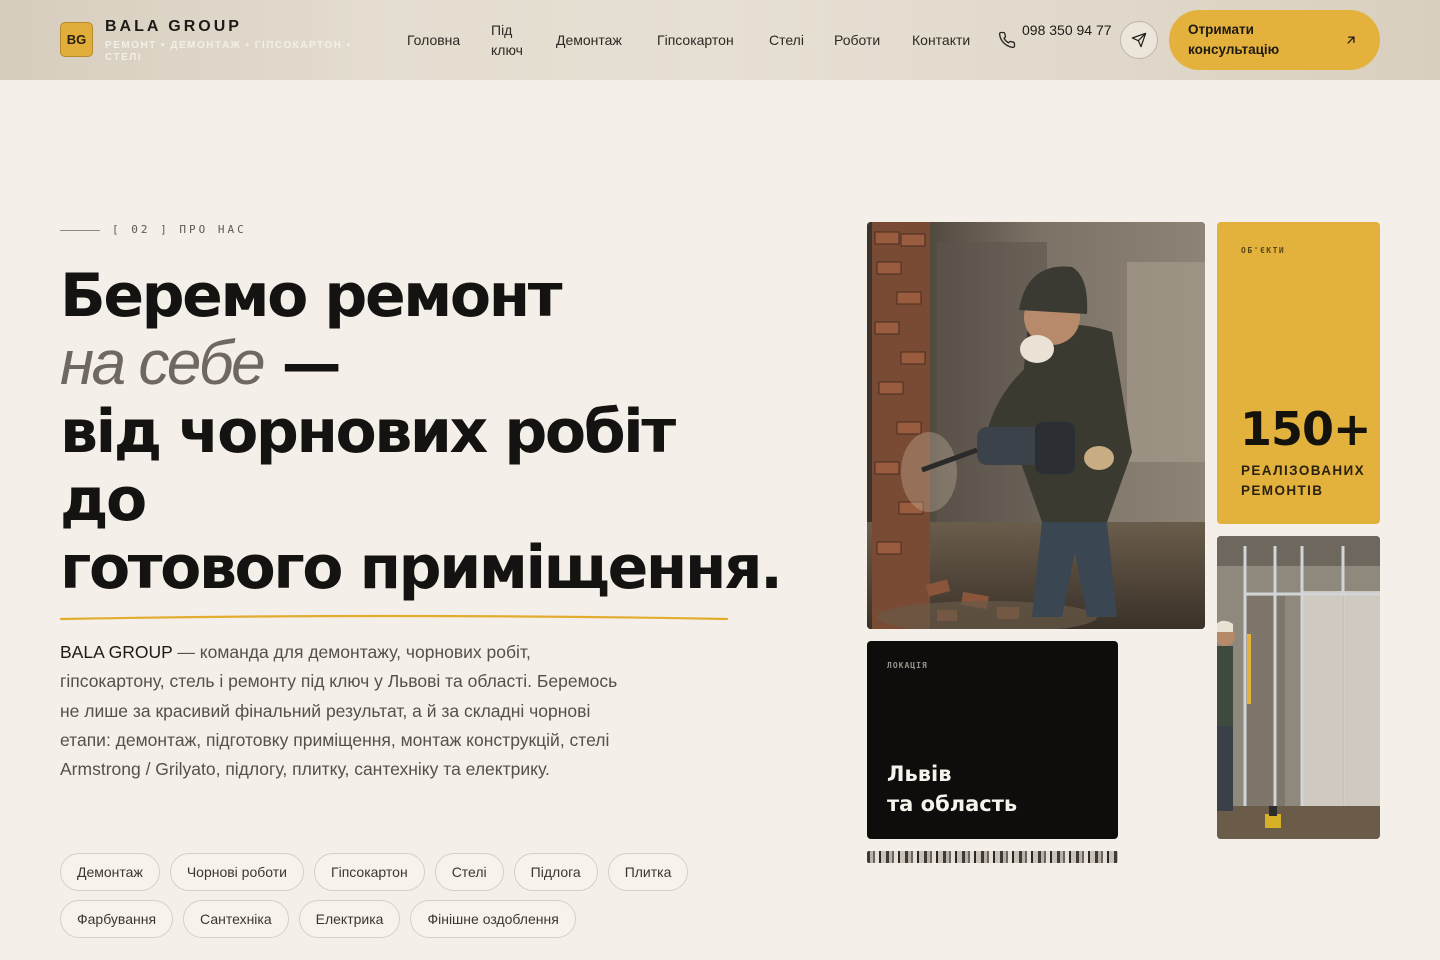 The image size is (1440, 960). I want to click on nav-item-turnkey: Під ключ, so click(511, 40).